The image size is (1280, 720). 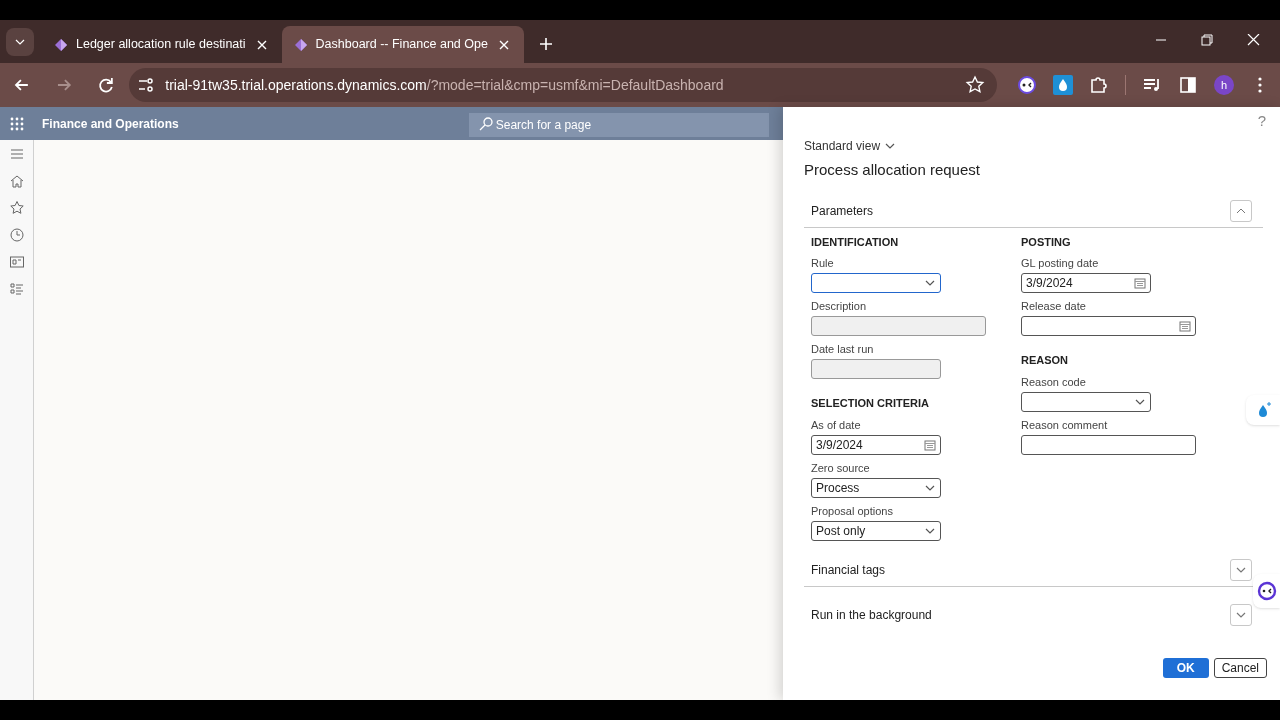 I want to click on tab-title: Ledger allocation rule destinati, so click(x=161, y=45).